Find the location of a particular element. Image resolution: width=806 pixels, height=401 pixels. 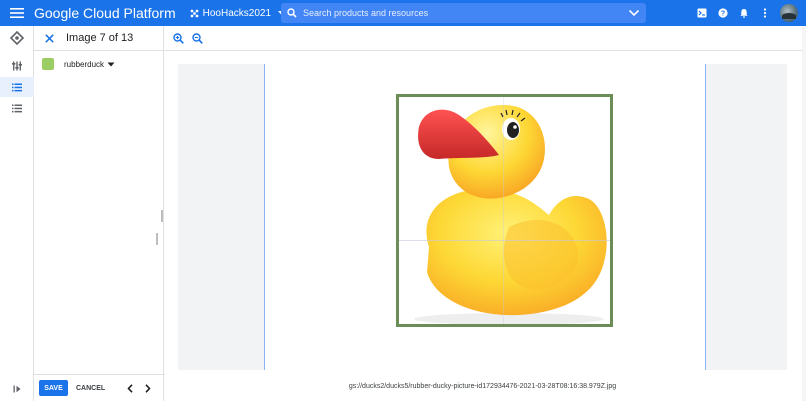

search-expand-button is located at coordinates (634, 13).